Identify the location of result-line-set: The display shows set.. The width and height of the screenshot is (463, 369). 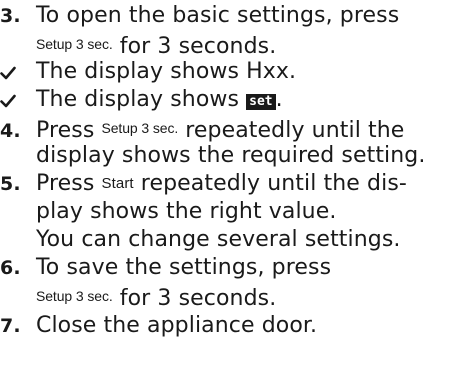
(141, 100).